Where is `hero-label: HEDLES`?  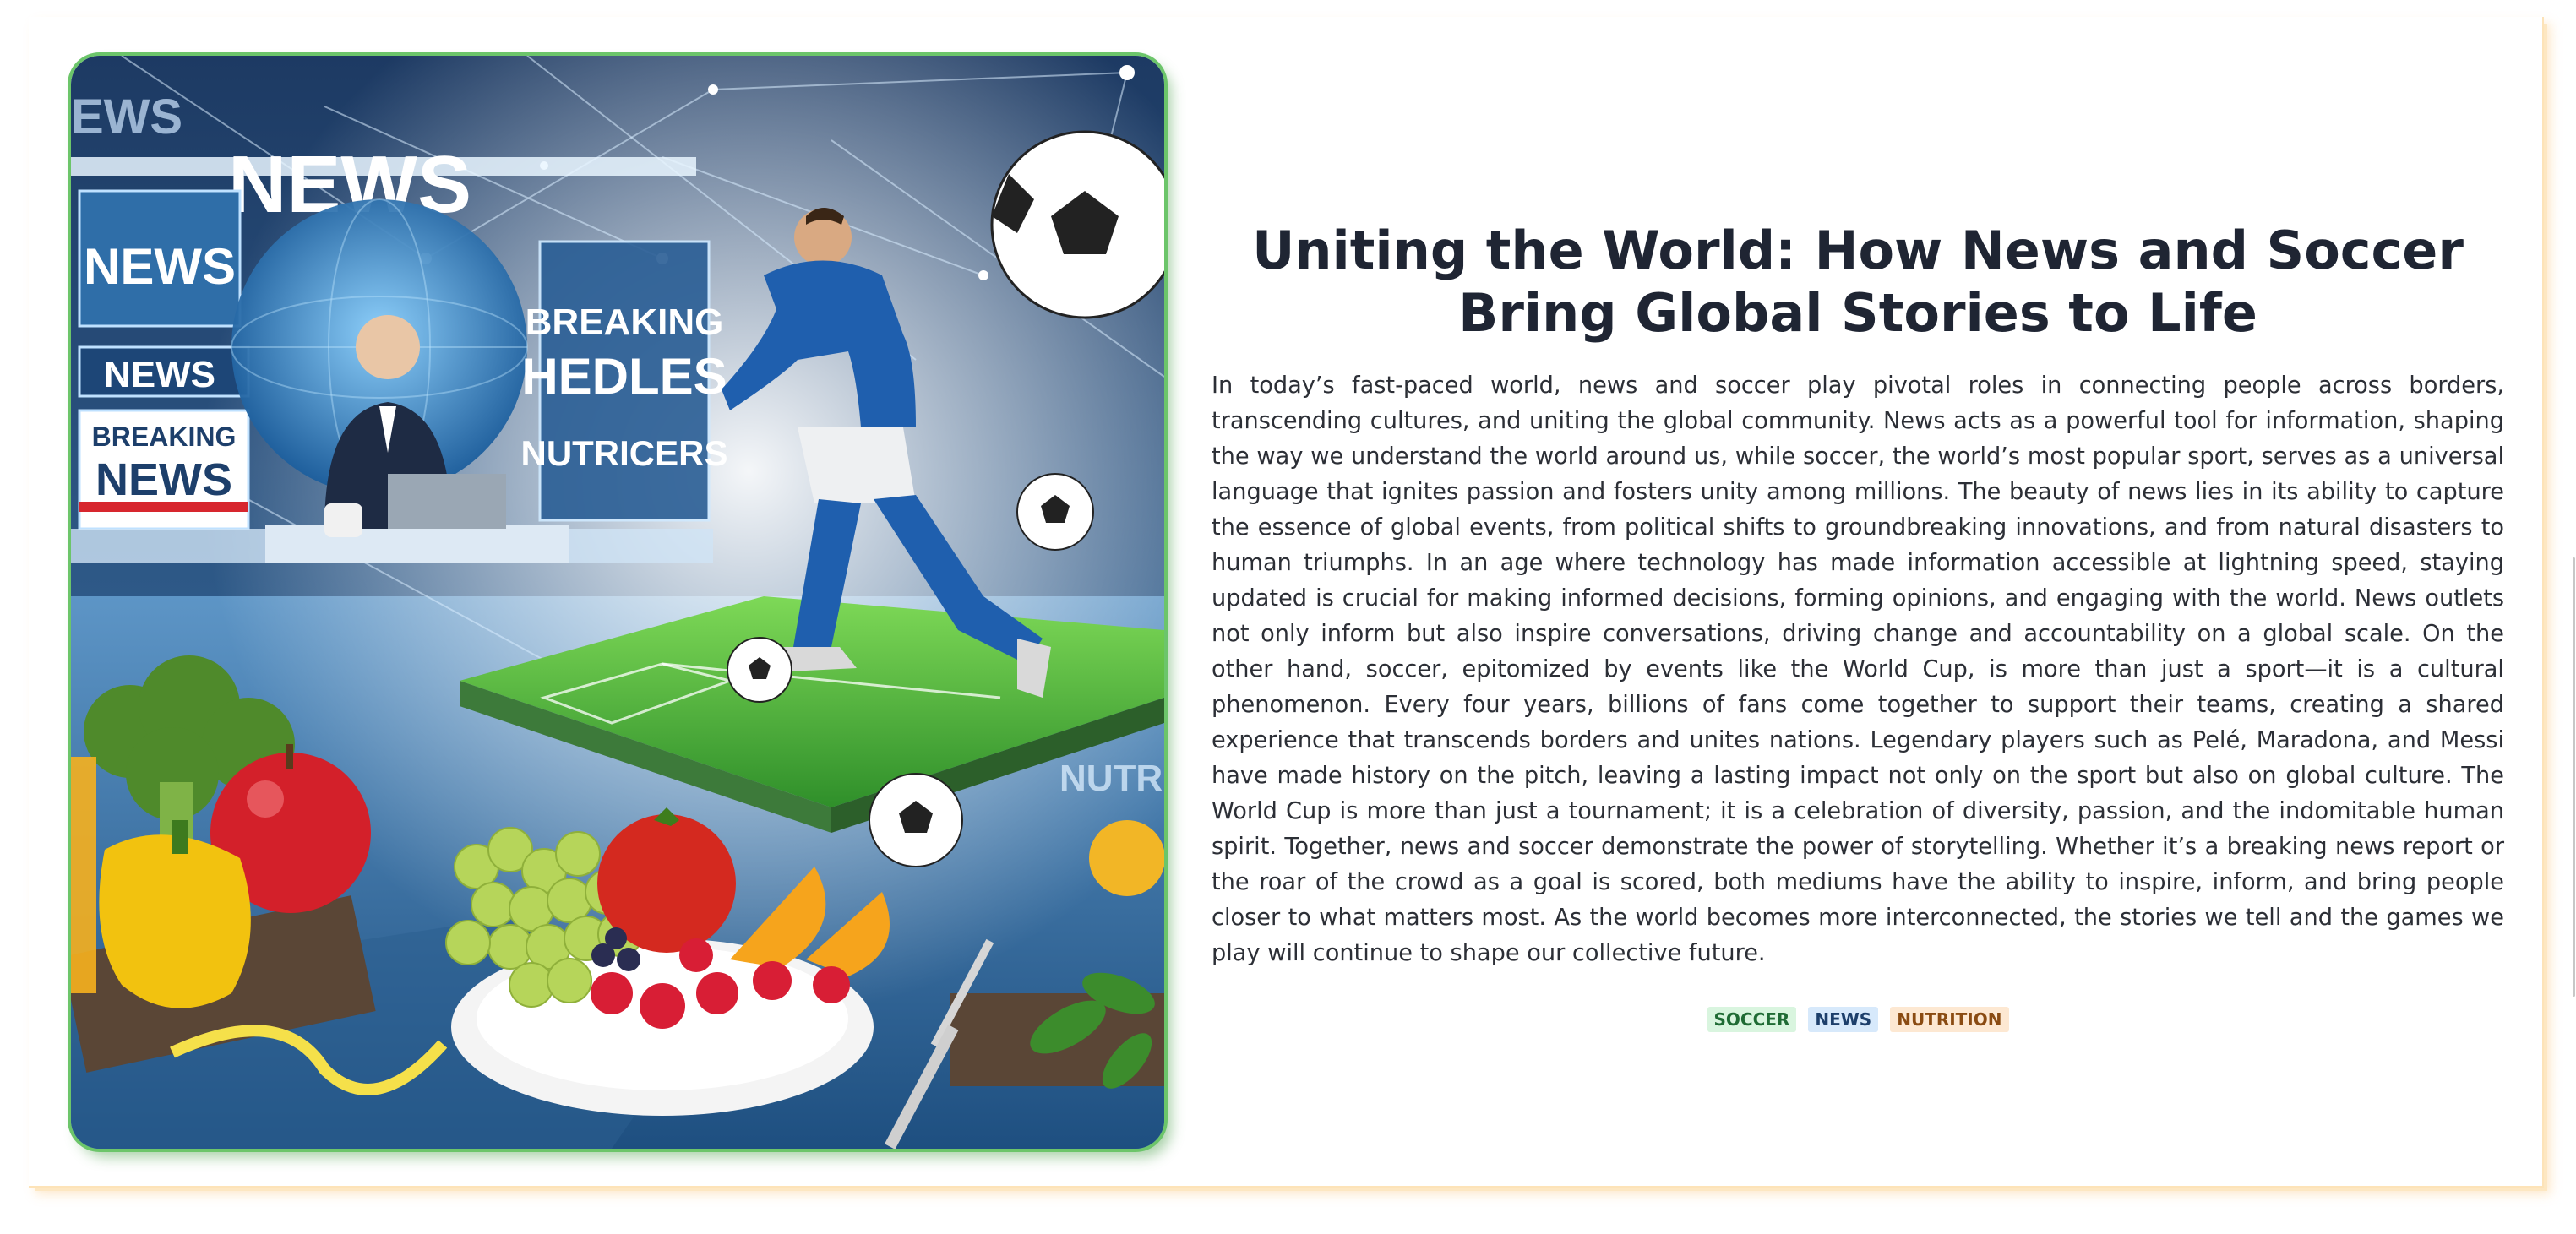
hero-label: HEDLES is located at coordinates (624, 376).